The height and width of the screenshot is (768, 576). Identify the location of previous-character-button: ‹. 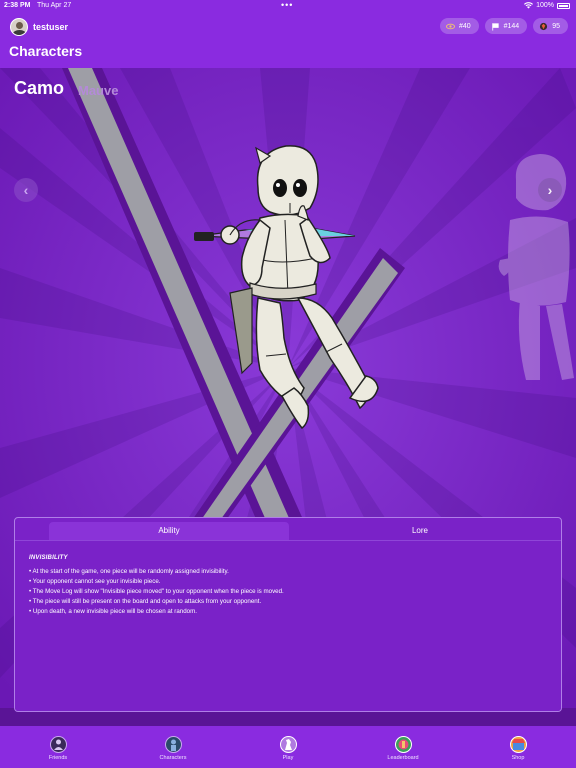
(26, 190).